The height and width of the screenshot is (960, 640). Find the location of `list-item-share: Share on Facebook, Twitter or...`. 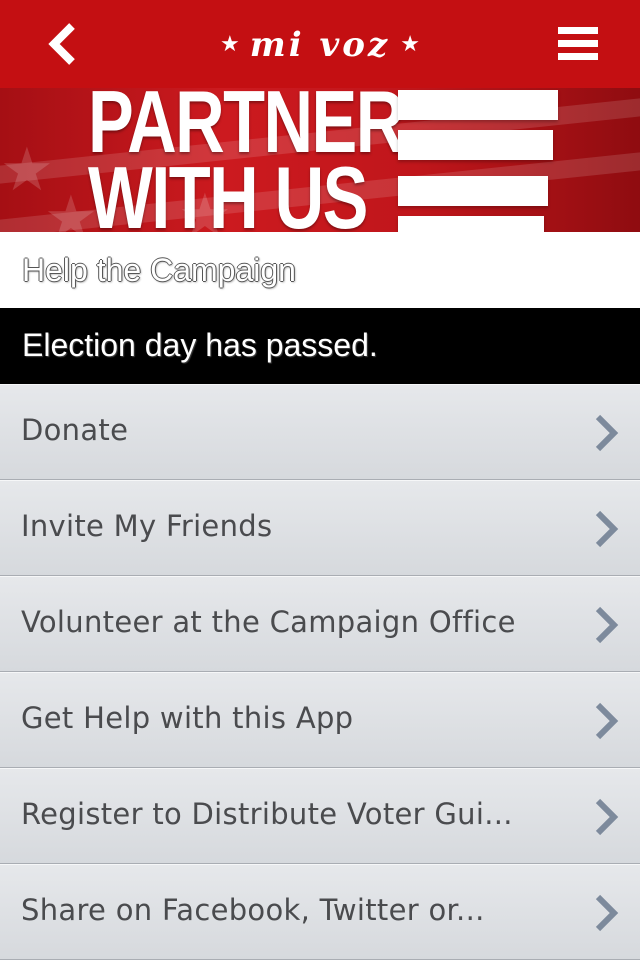

list-item-share: Share on Facebook, Twitter or... is located at coordinates (320, 912).